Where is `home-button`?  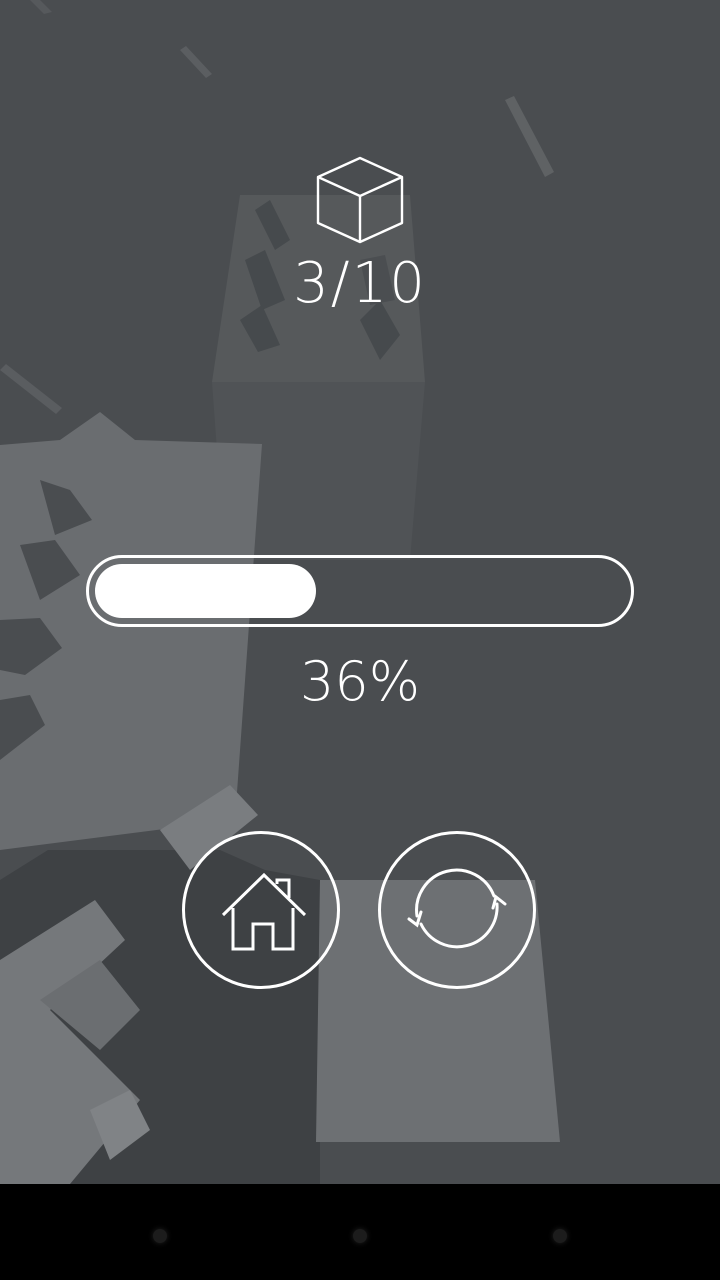
home-button is located at coordinates (261, 910).